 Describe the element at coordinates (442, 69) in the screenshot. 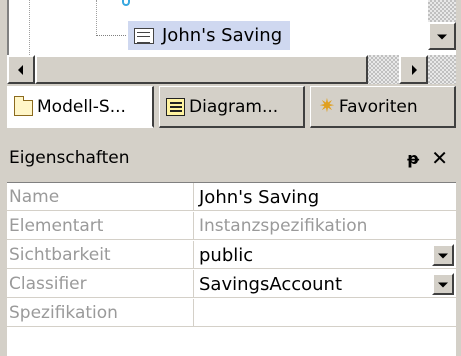

I see `scrollbar-corner` at that location.